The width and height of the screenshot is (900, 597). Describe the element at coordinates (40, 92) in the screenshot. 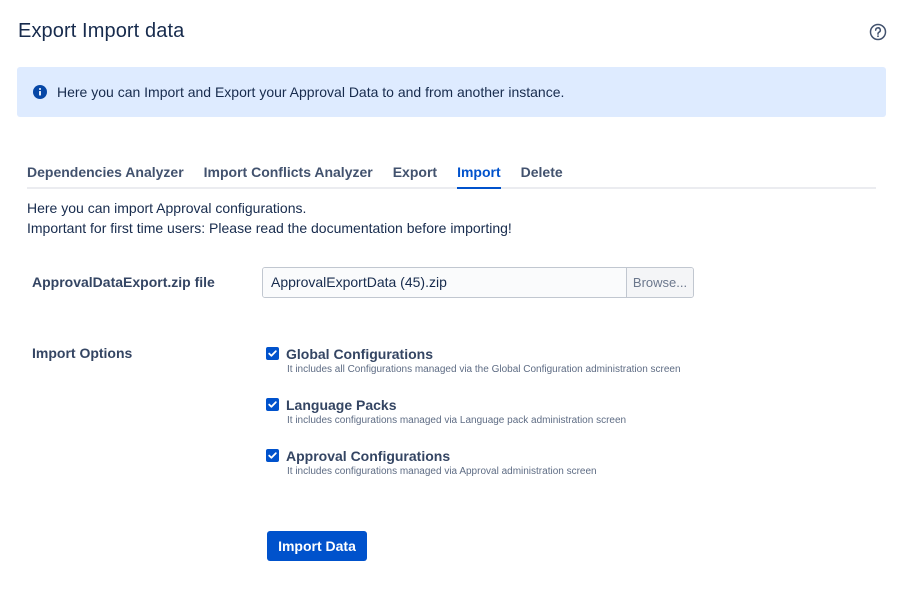

I see `info-icon` at that location.